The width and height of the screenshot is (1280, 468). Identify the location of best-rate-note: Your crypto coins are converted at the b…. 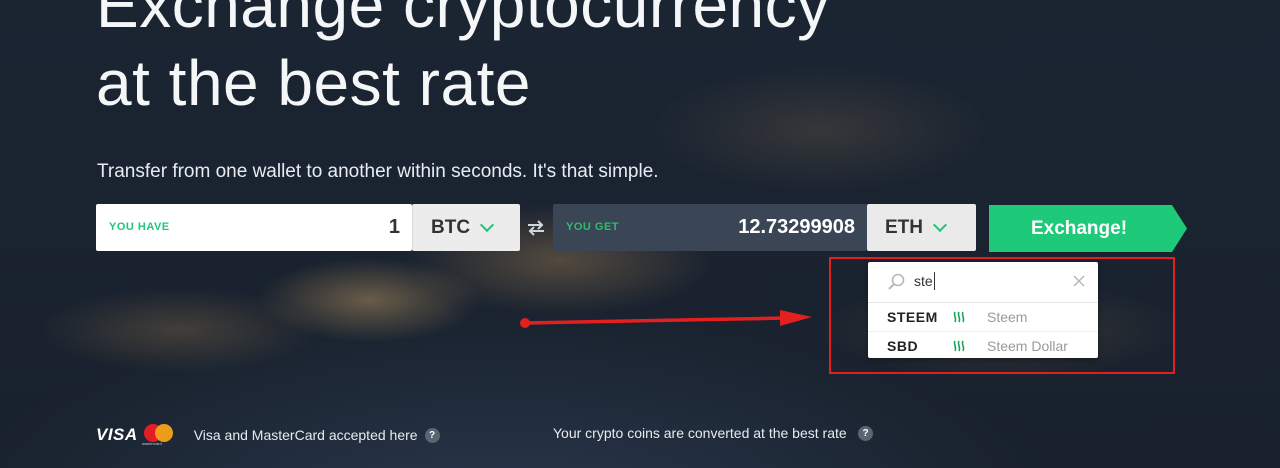
(713, 434).